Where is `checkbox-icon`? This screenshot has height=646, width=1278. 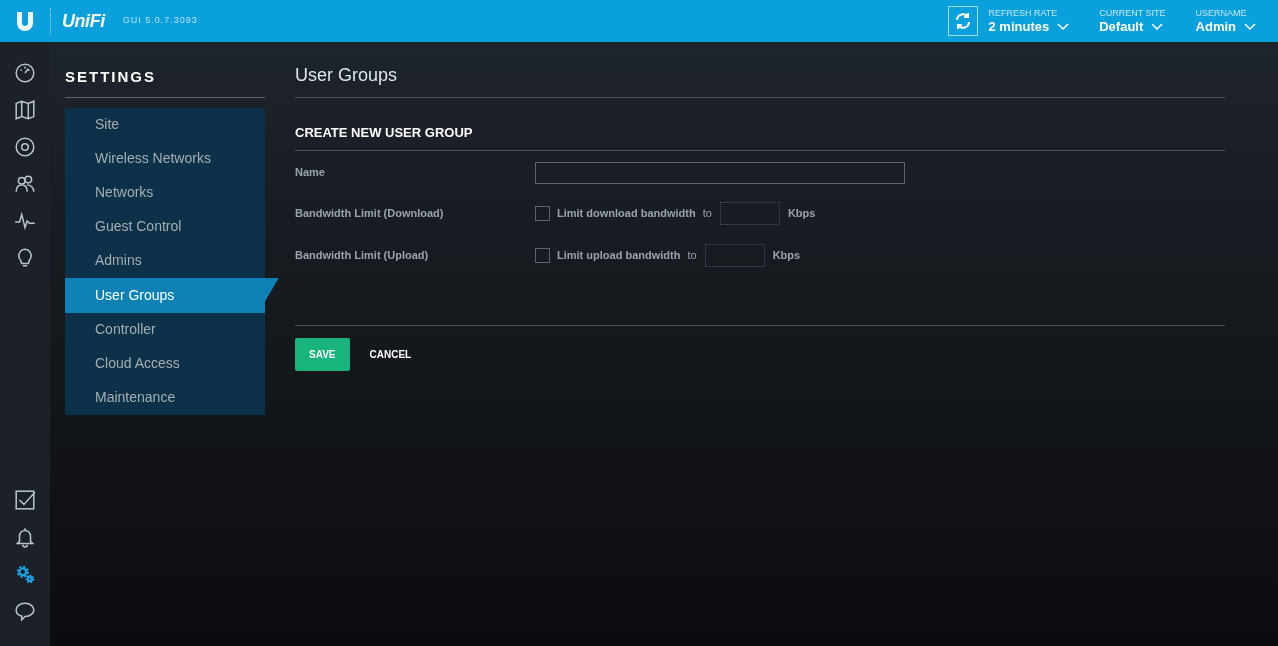
checkbox-icon is located at coordinates (25, 500).